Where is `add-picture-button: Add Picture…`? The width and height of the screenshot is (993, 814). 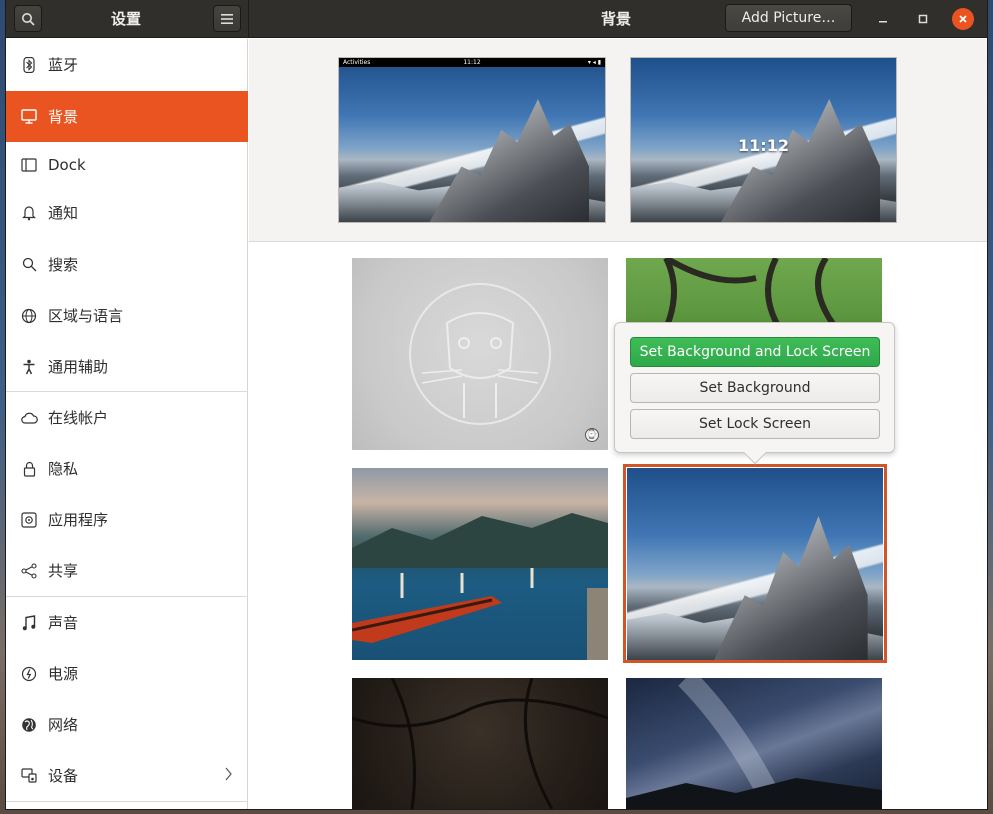
add-picture-button: Add Picture… is located at coordinates (788, 18).